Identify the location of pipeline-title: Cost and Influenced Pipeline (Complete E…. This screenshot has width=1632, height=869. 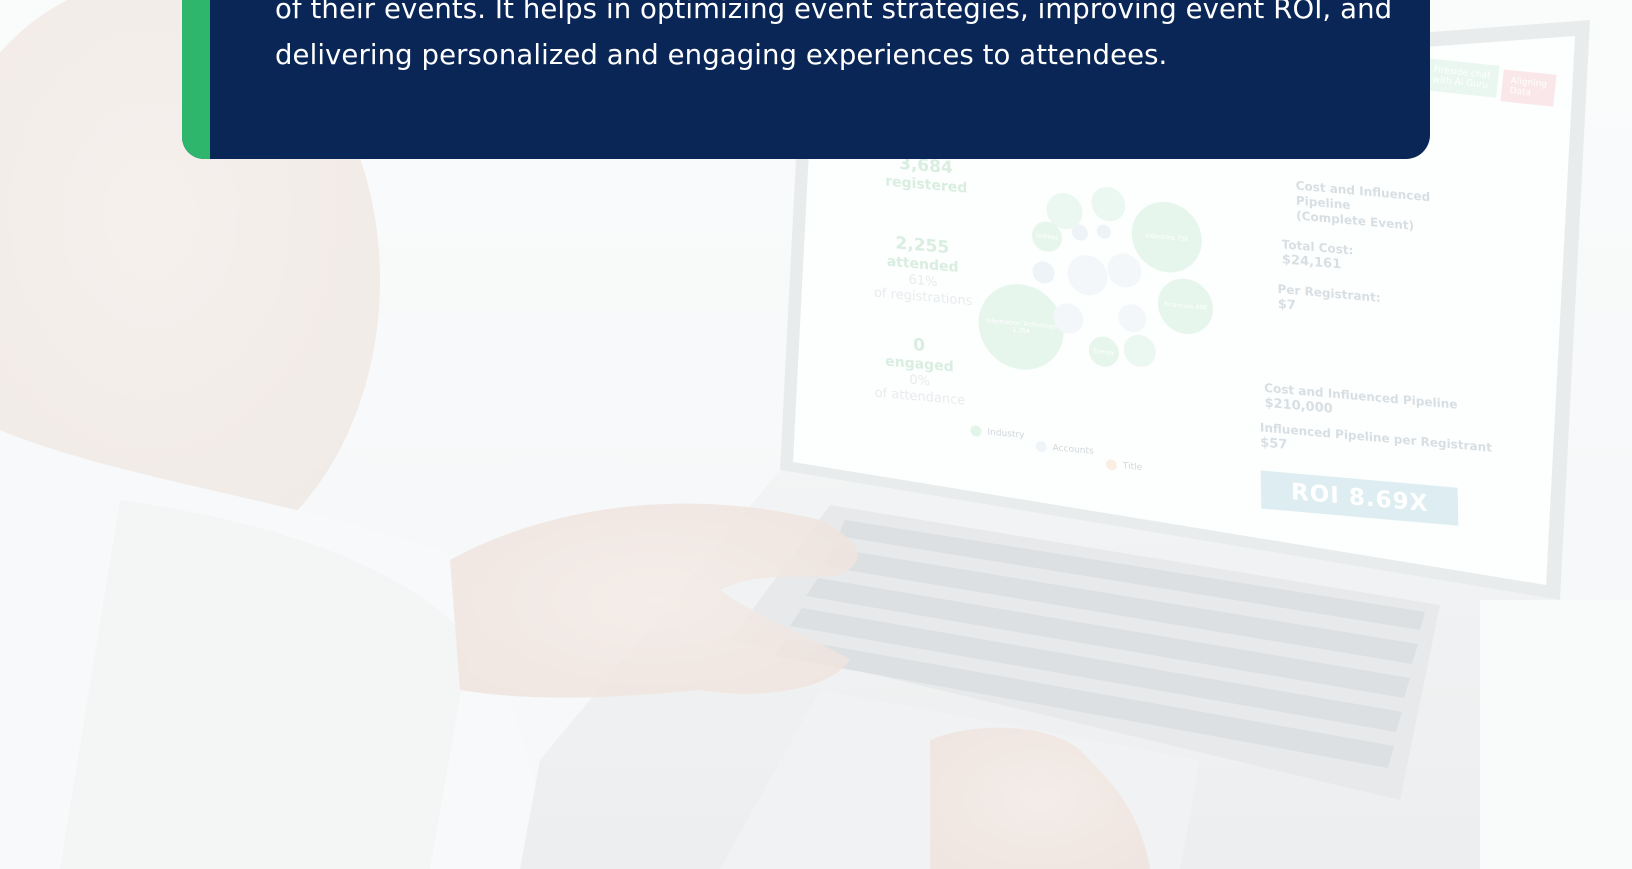
(1363, 205).